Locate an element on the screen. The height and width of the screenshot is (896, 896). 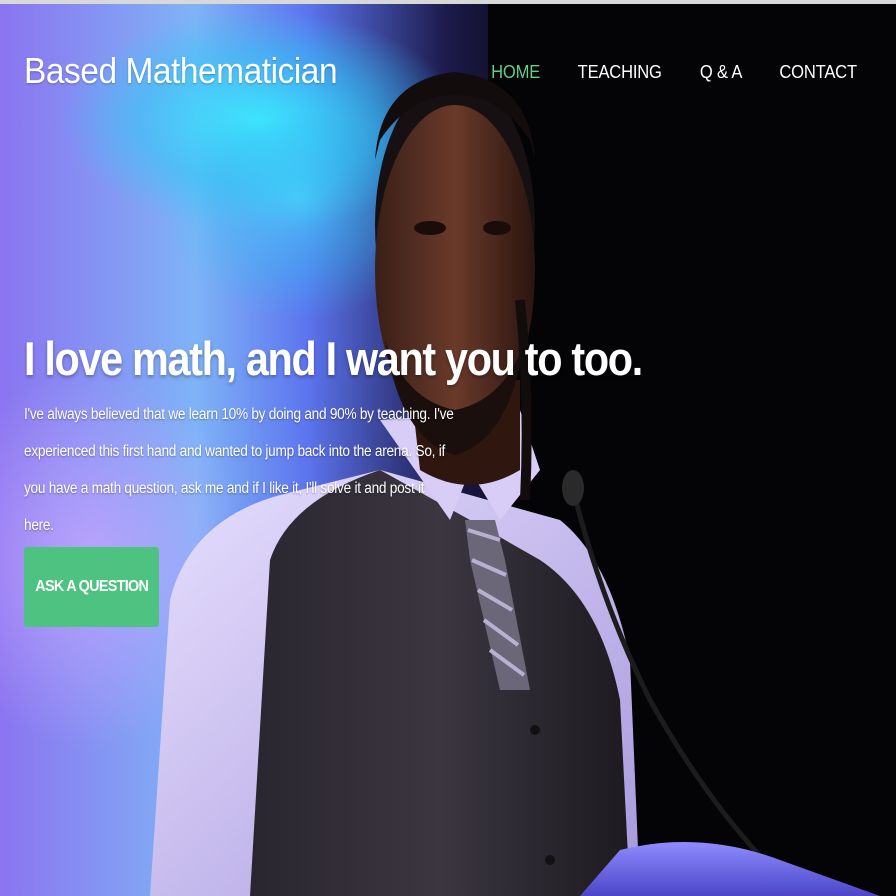
main-nav: HOME TEACHING Q & A CONTACT is located at coordinates (674, 72).